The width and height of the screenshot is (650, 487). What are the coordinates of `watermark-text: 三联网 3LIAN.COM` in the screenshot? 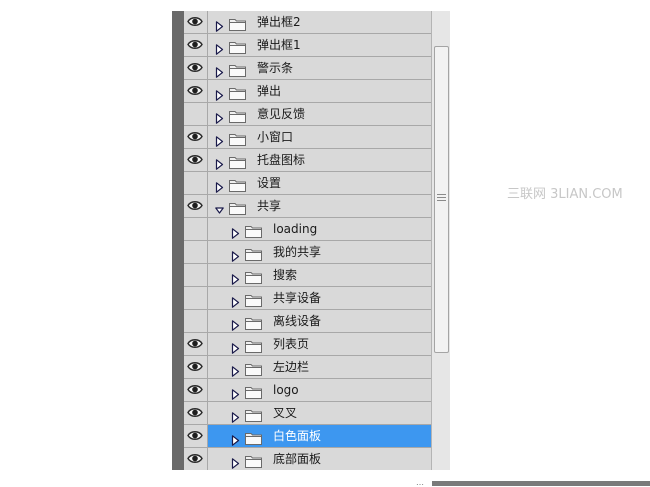 It's located at (565, 194).